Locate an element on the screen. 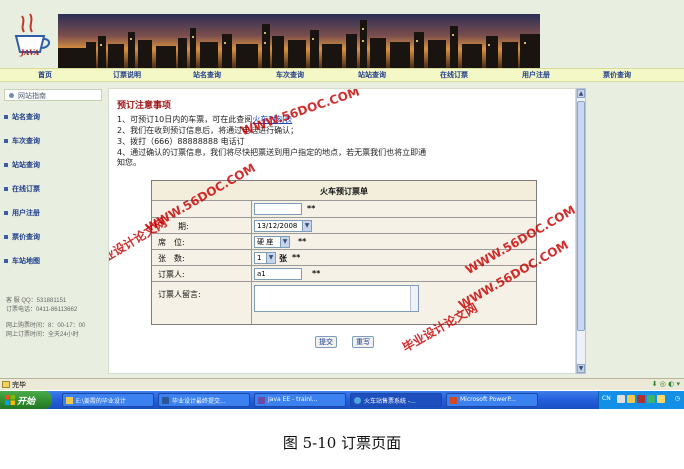 This screenshot has width=684, height=469. nav-home: 首页 is located at coordinates (45, 75).